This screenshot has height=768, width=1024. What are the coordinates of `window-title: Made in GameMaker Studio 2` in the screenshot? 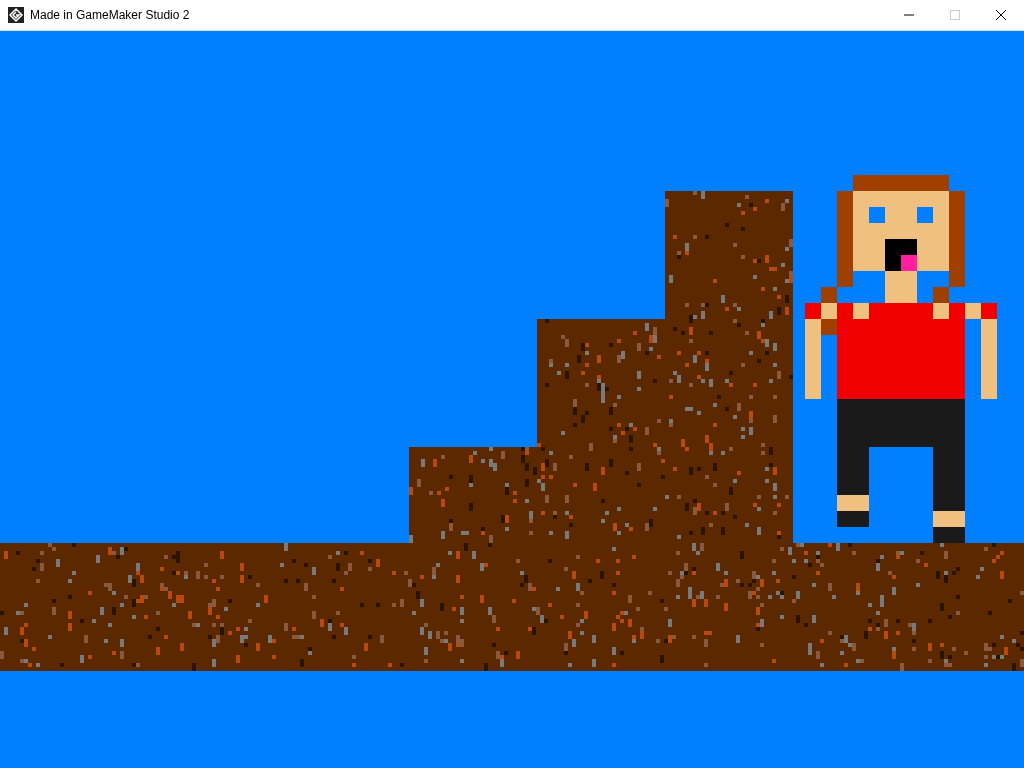 It's located at (110, 15).